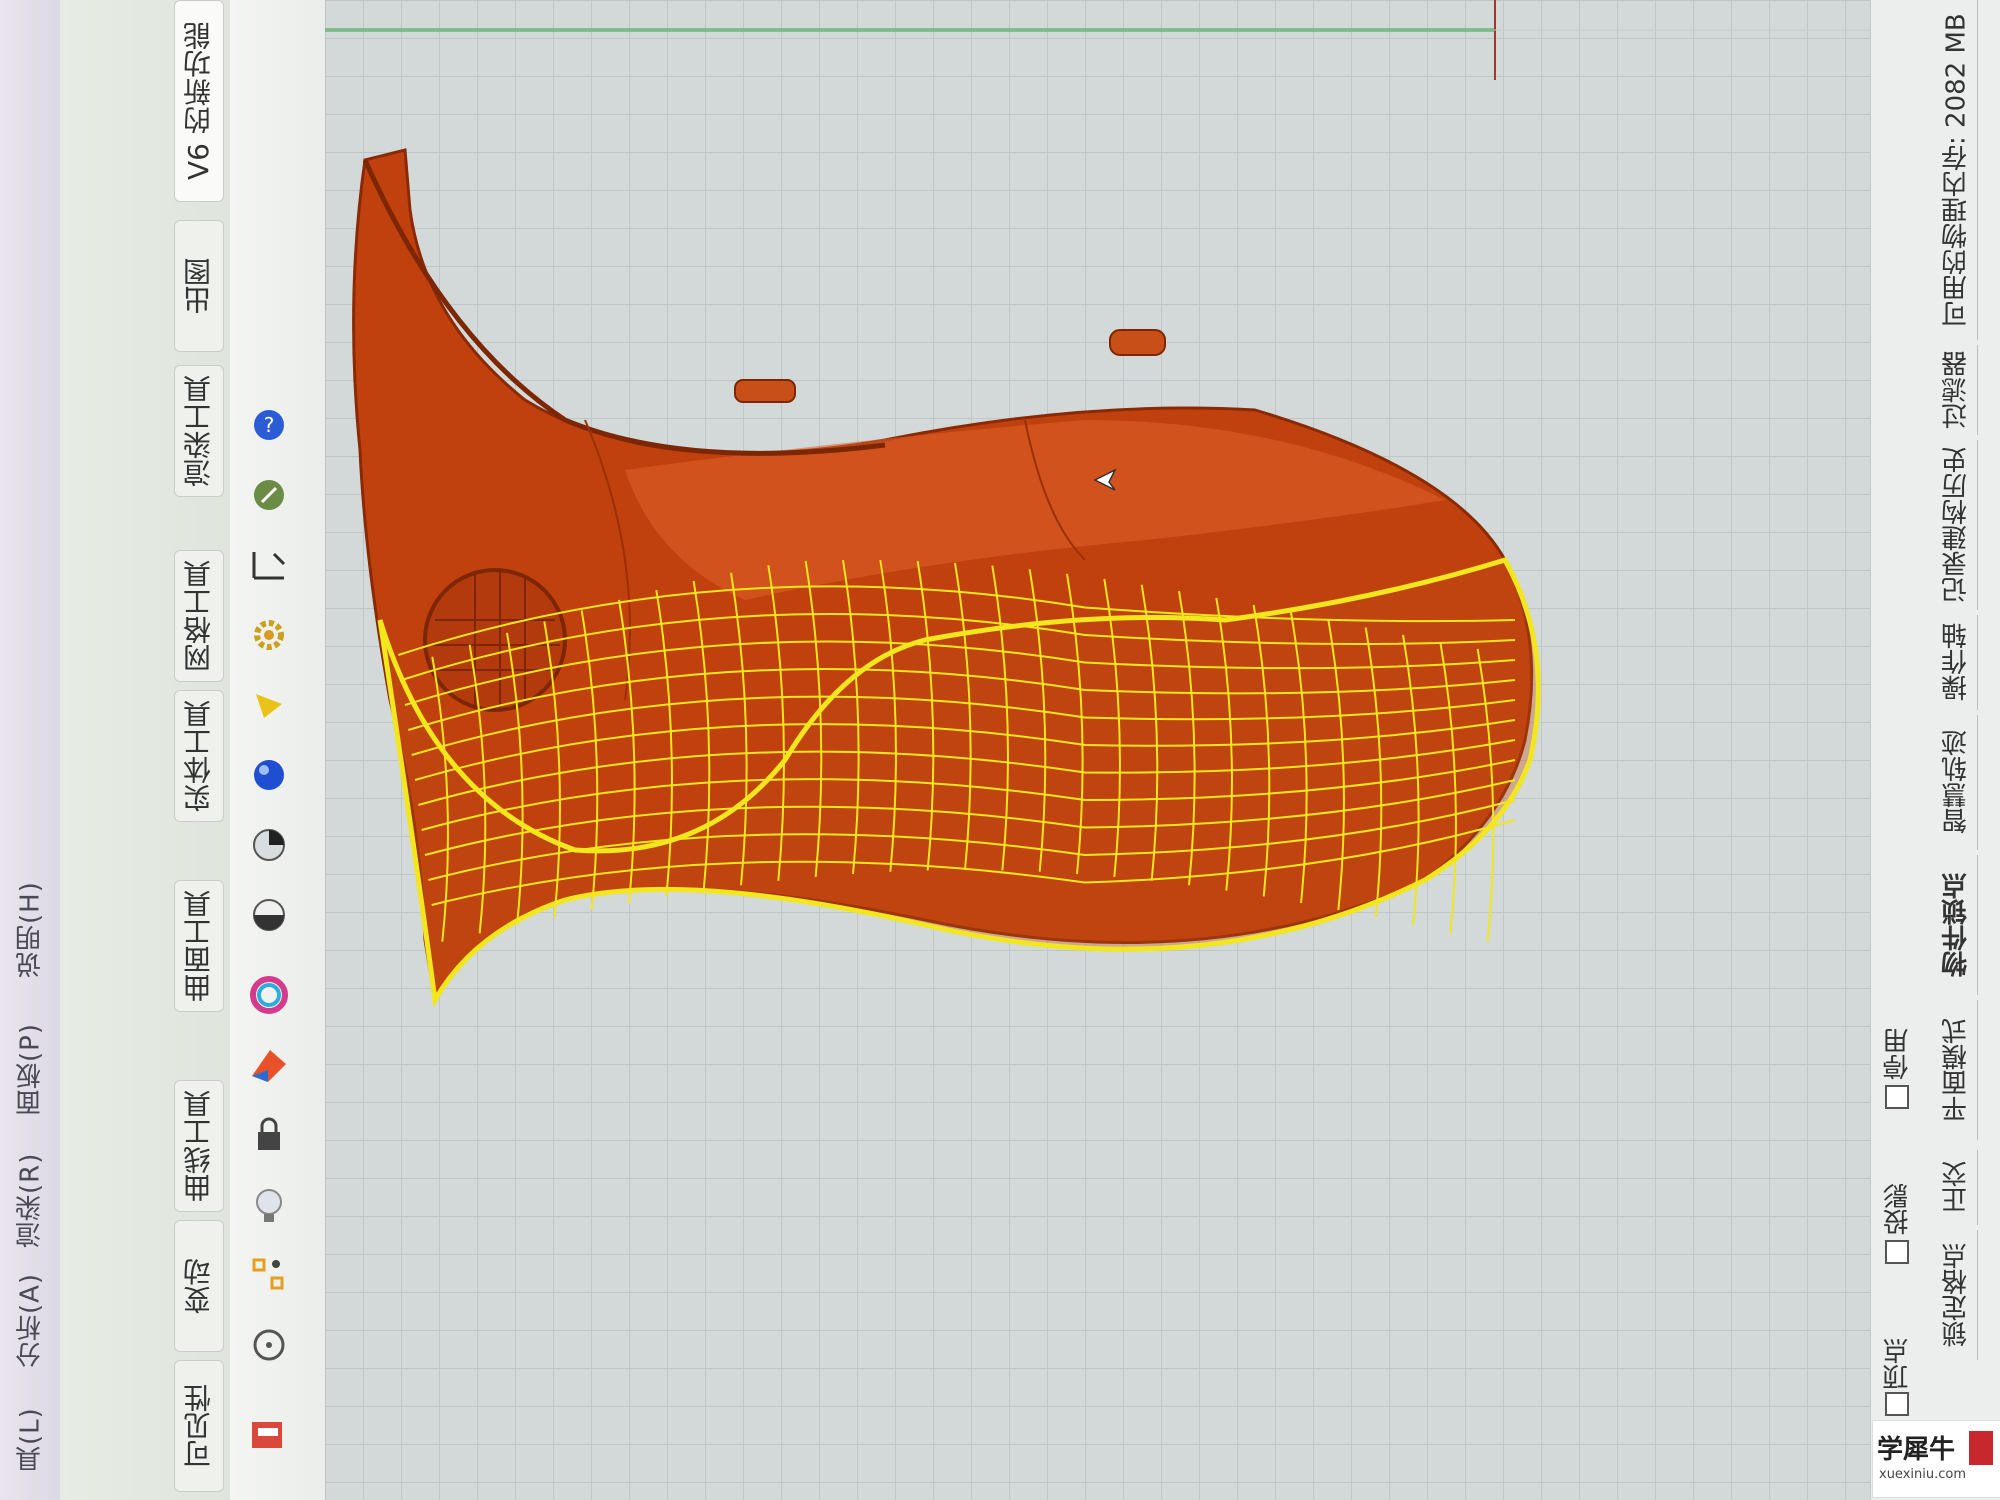 The image size is (2000, 1500). What do you see at coordinates (1981, 1448) in the screenshot?
I see `watermark-seal` at bounding box center [1981, 1448].